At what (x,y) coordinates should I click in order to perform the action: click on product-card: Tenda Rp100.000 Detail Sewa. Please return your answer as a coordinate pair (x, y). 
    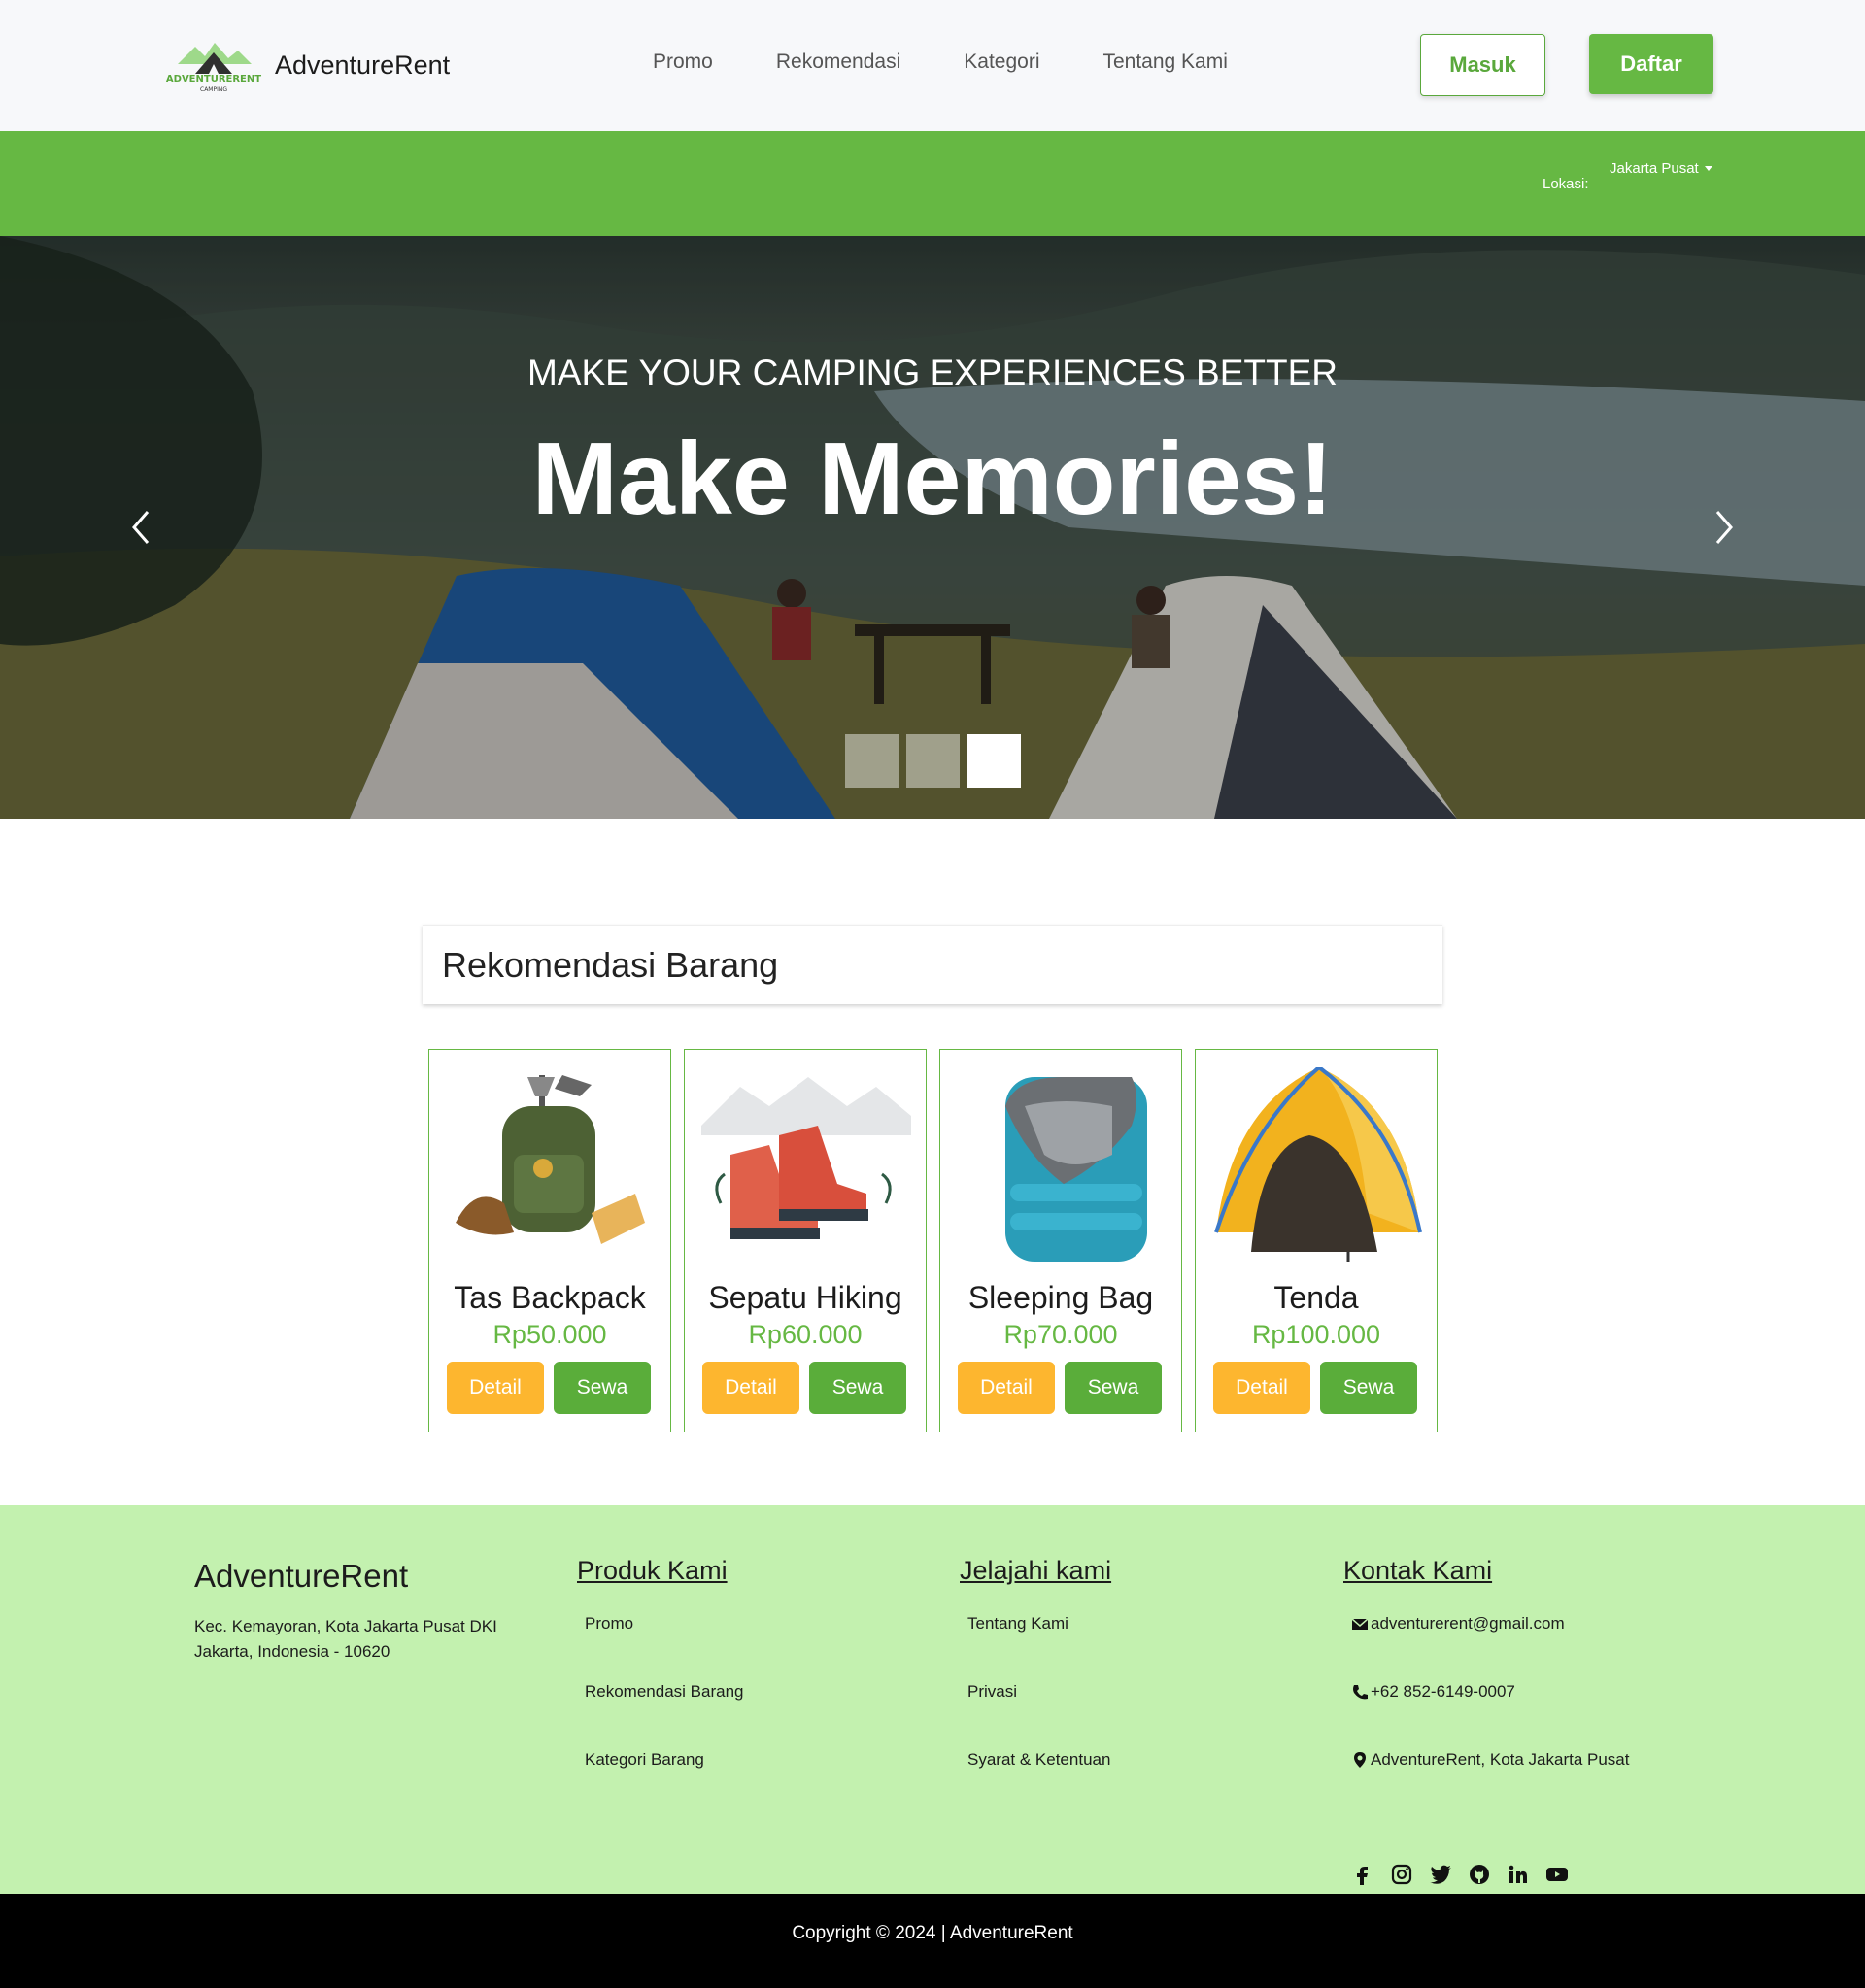
    Looking at the image, I should click on (1316, 1240).